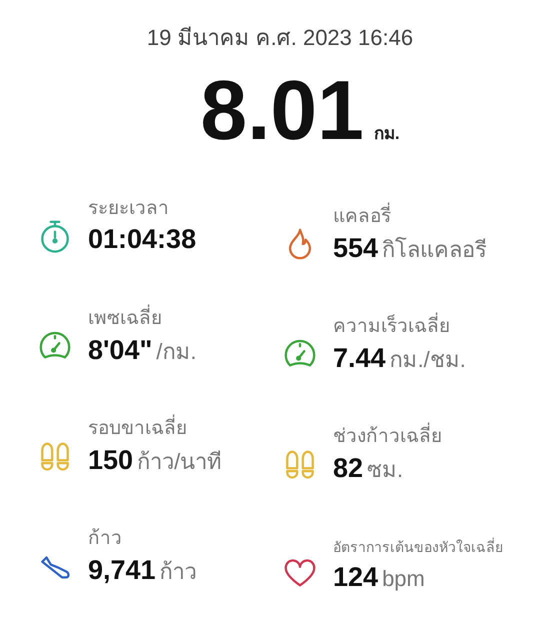  I want to click on metric-value: 554, so click(355, 248).